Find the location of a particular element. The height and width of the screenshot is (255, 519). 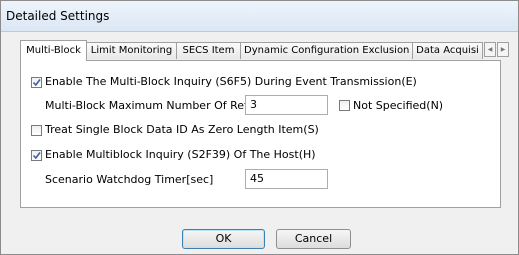

not-specified-label: Not Specified(N) is located at coordinates (398, 105).